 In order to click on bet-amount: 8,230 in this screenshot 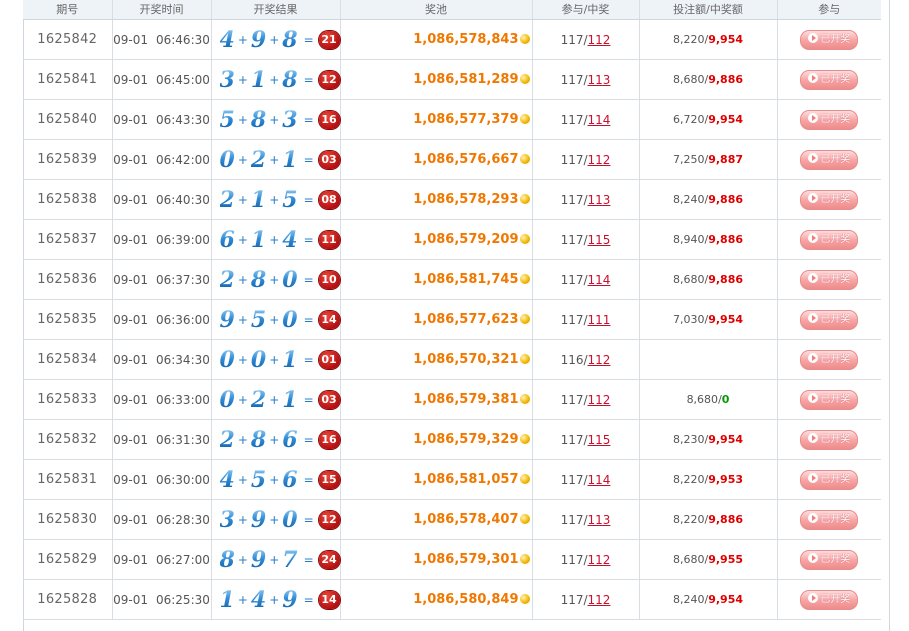, I will do `click(688, 439)`.